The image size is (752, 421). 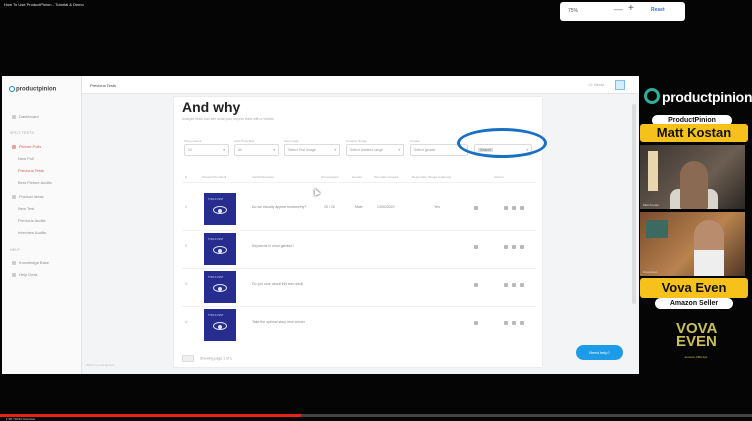 What do you see at coordinates (375, 150) in the screenshot?
I see `creation-range-select: Select creation range ▾` at bounding box center [375, 150].